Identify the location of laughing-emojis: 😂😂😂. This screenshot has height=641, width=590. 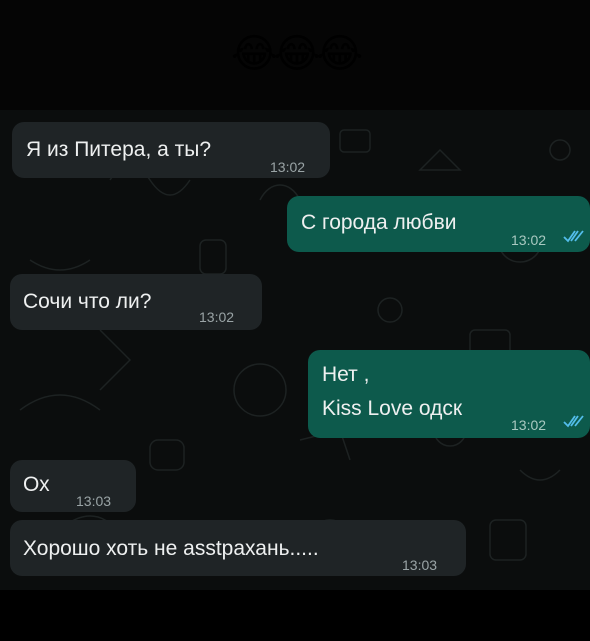
(296, 54).